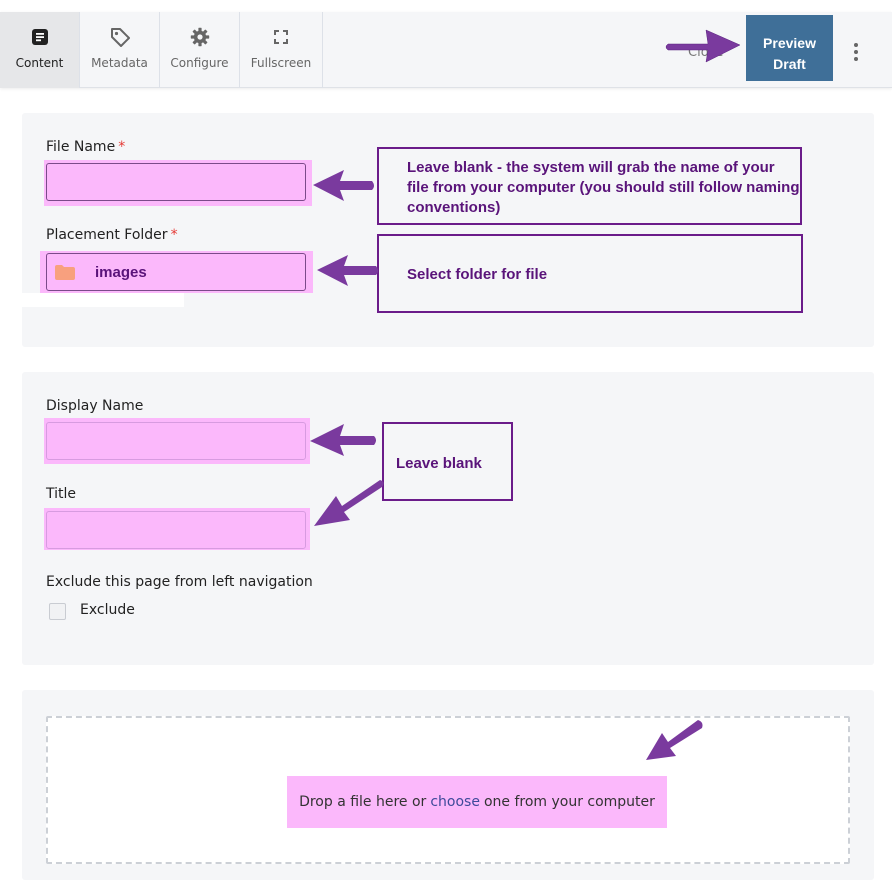  What do you see at coordinates (176, 441) in the screenshot?
I see `display-name-input` at bounding box center [176, 441].